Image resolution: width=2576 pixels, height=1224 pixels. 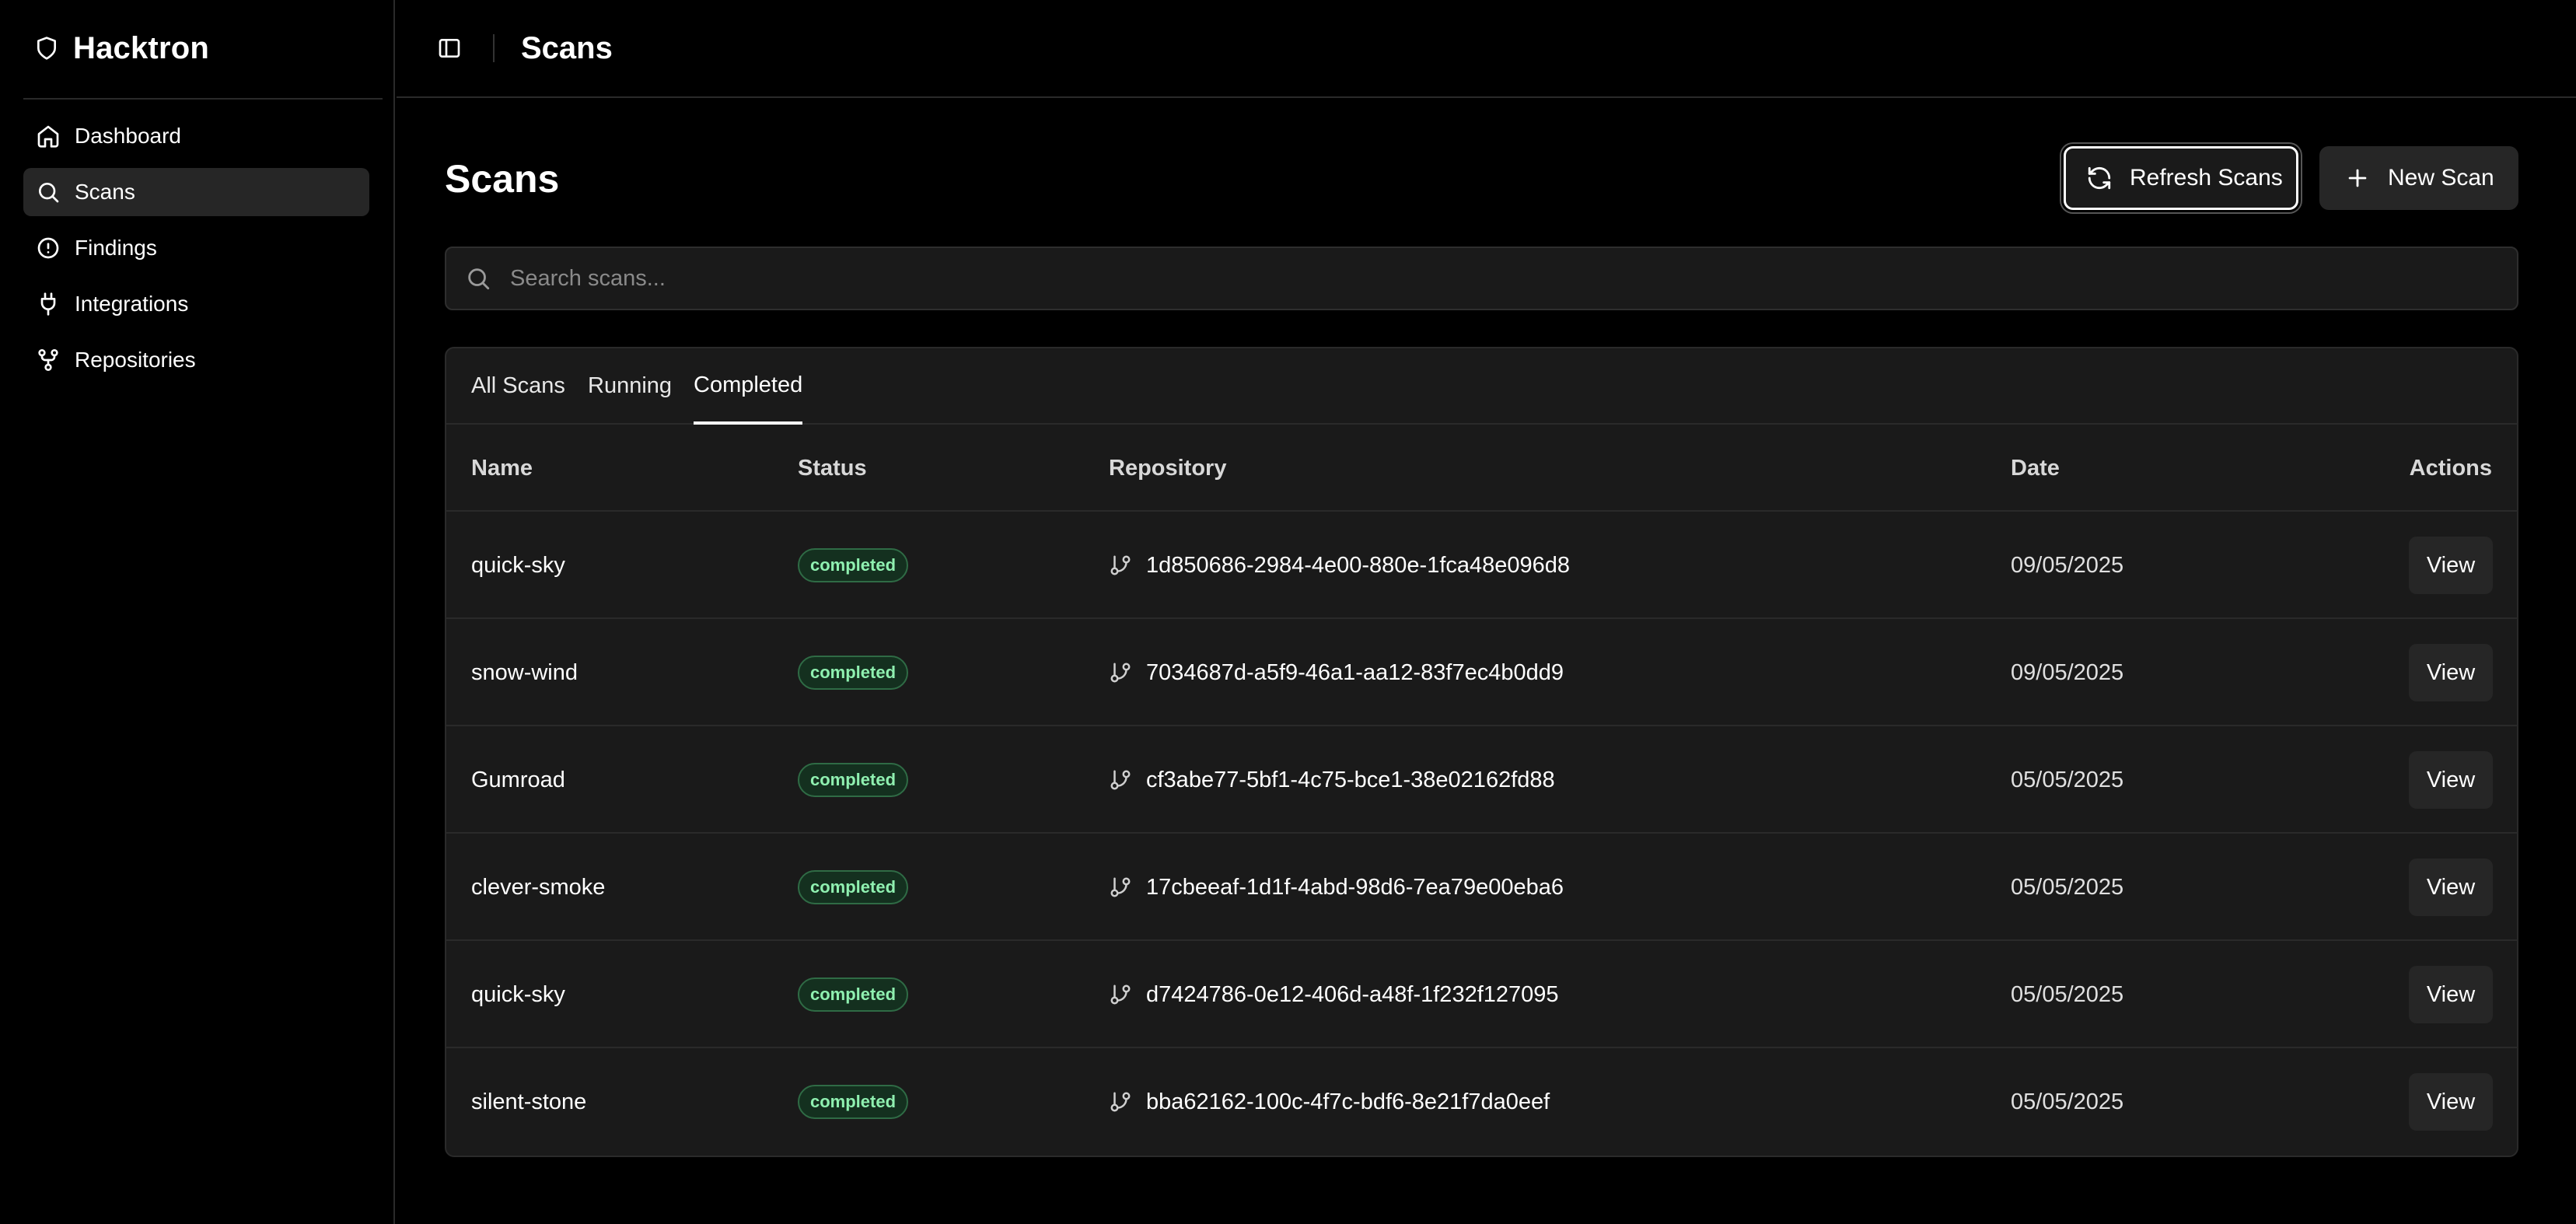 I want to click on repository-cell: cf3abe77-5bf1-4c75-bce1-38e02162fd88, so click(x=1332, y=780).